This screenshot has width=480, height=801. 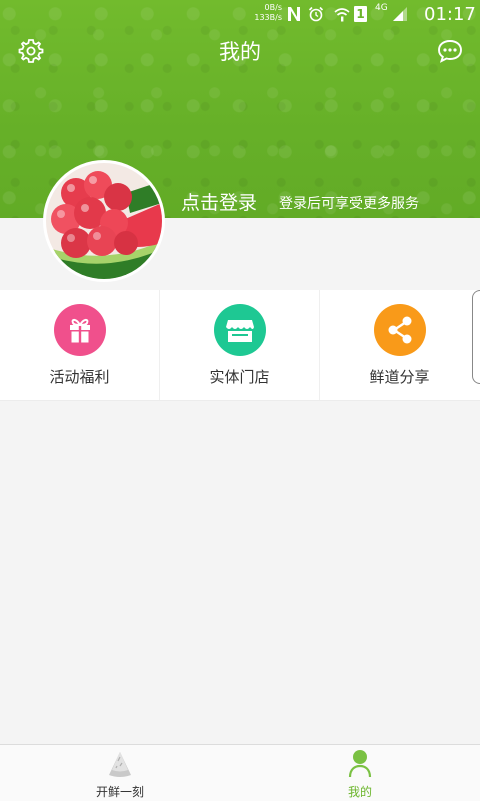 I want to click on share-icon, so click(x=400, y=330).